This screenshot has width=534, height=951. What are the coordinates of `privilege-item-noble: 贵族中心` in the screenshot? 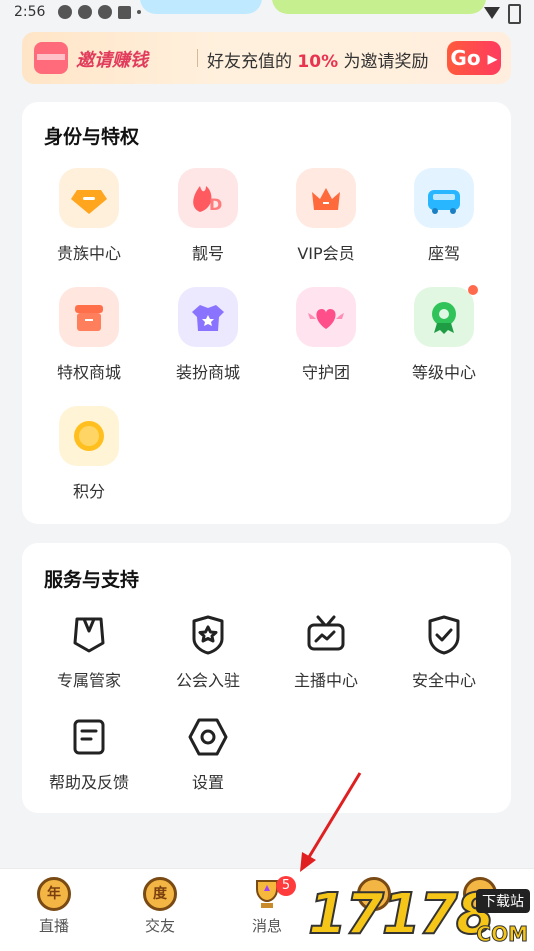 It's located at (89, 216).